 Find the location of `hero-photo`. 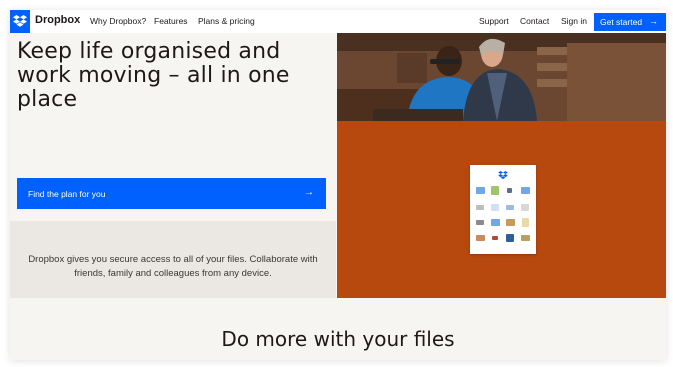

hero-photo is located at coordinates (501, 77).